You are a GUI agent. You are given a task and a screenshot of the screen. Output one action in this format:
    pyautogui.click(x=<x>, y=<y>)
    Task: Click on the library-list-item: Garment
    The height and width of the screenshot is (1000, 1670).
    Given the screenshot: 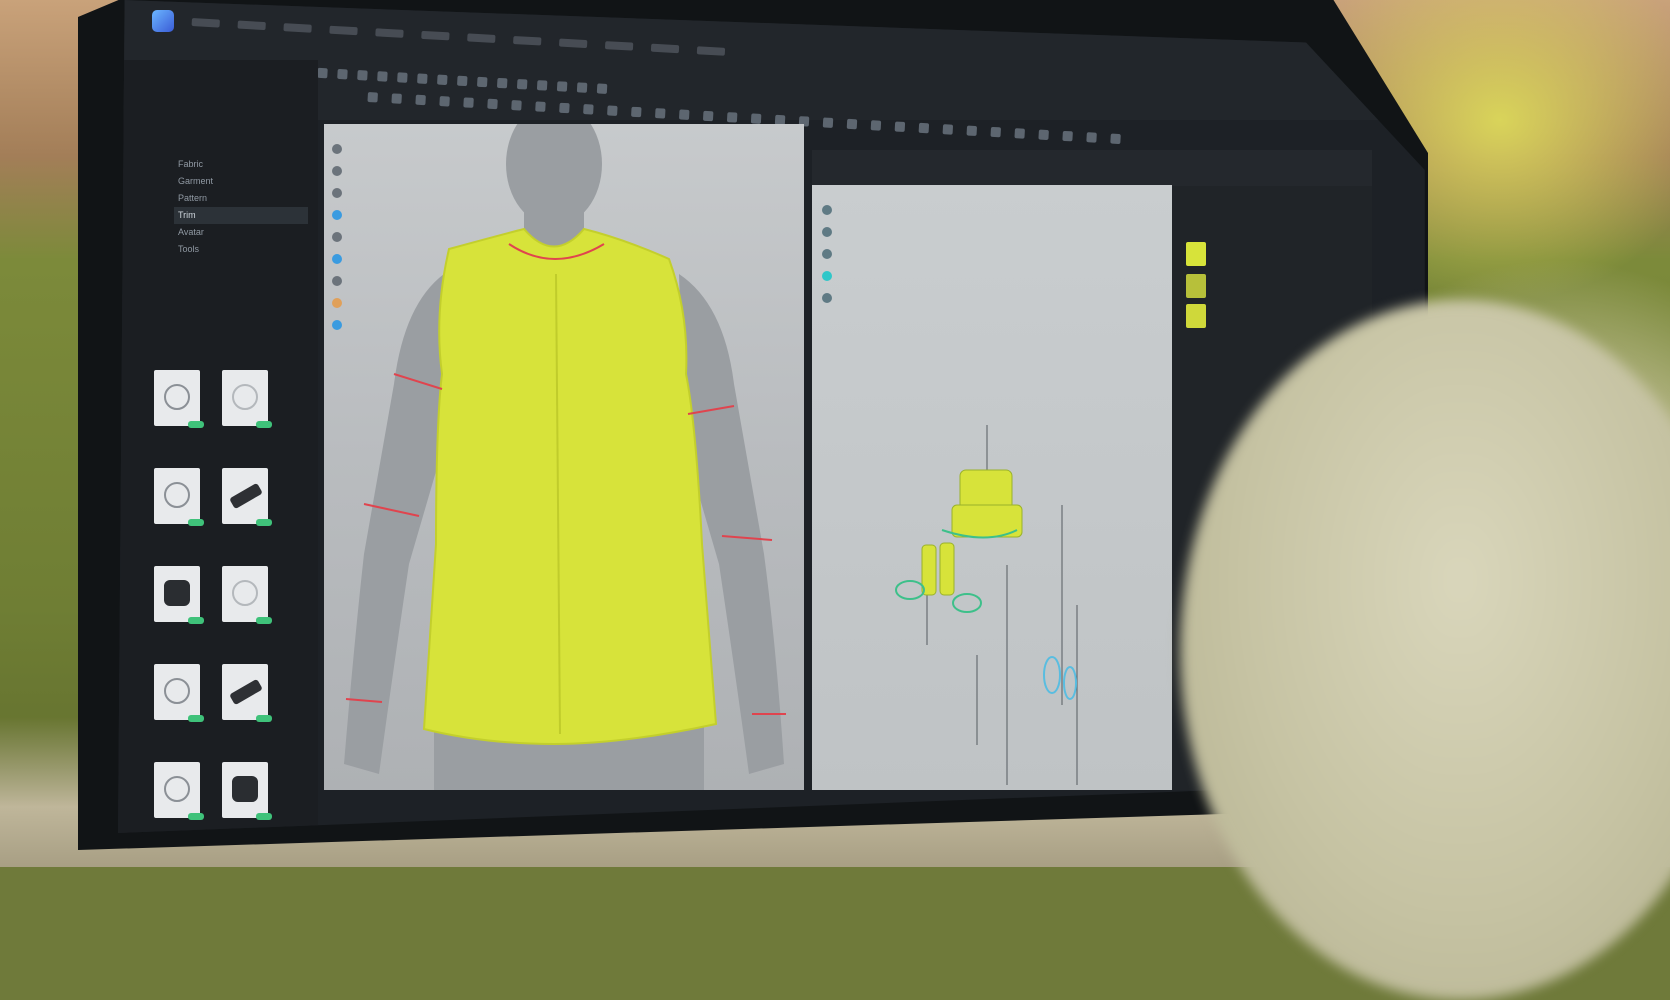 What is the action you would take?
    pyautogui.click(x=241, y=181)
    